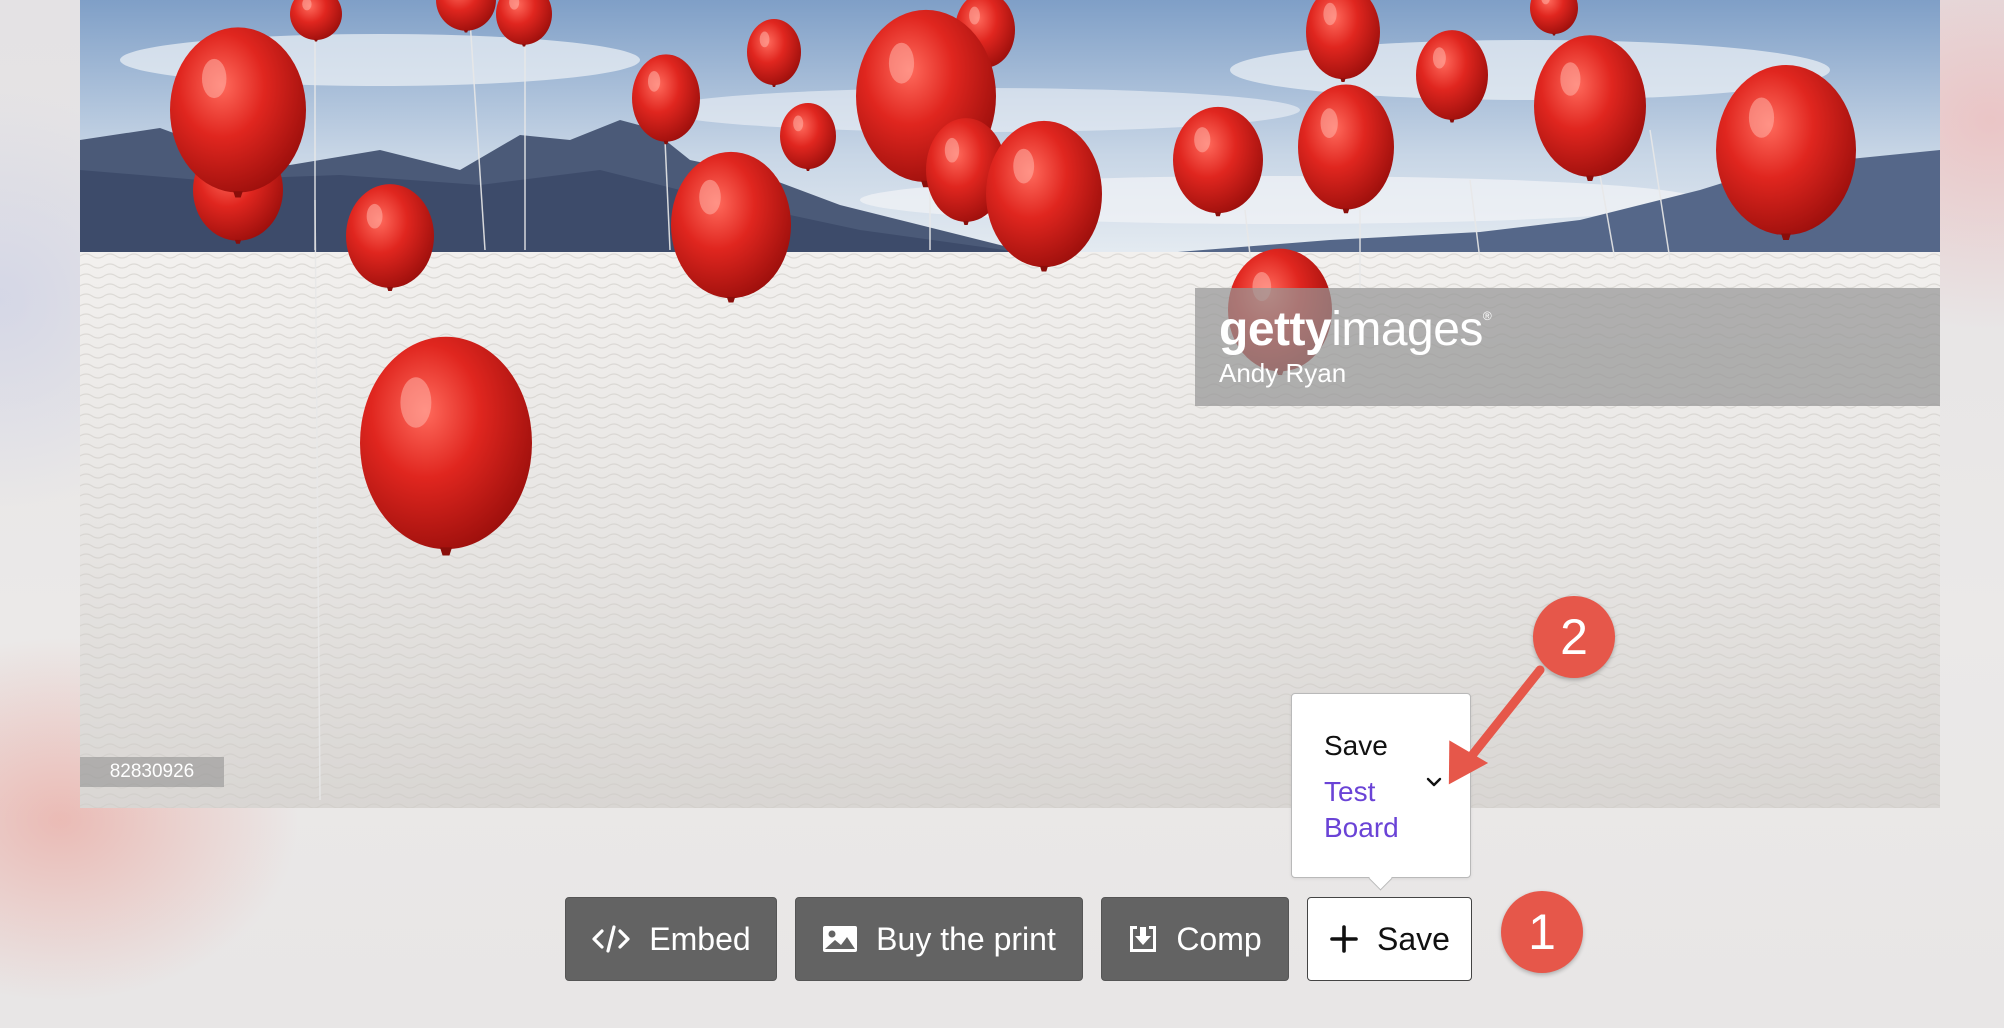  Describe the element at coordinates (1374, 810) in the screenshot. I see `board-select-link: Test Board` at that location.